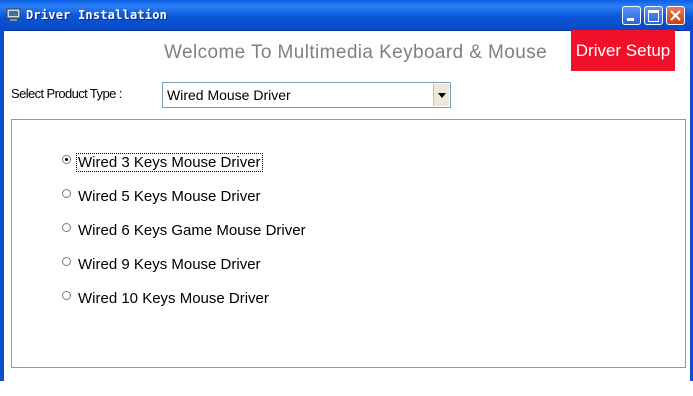 The image size is (693, 396). Describe the element at coordinates (169, 196) in the screenshot. I see `driver-option-label: Wired 5 Keys Mouse Driver` at that location.